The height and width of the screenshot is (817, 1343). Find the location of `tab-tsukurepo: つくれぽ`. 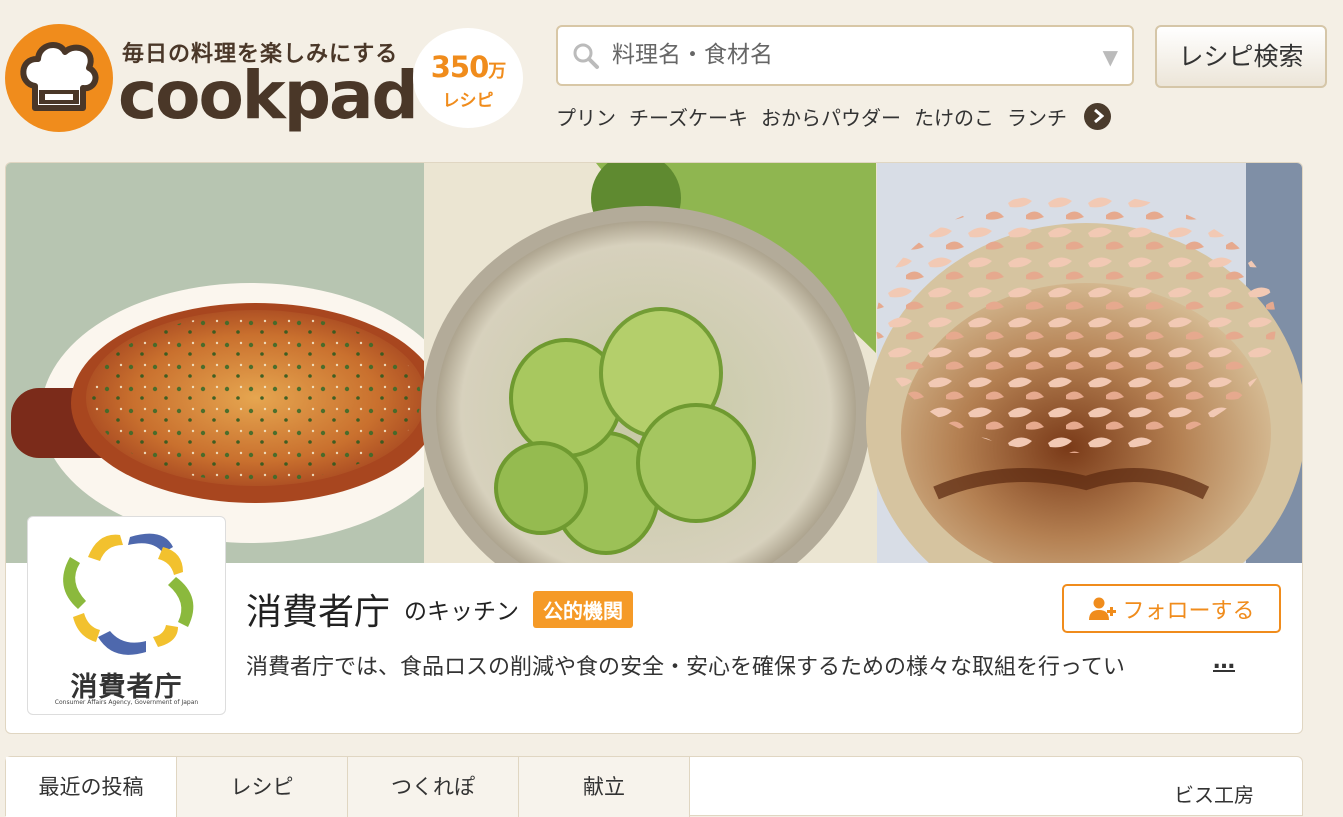

tab-tsukurepo: つくれぽ is located at coordinates (433, 787).